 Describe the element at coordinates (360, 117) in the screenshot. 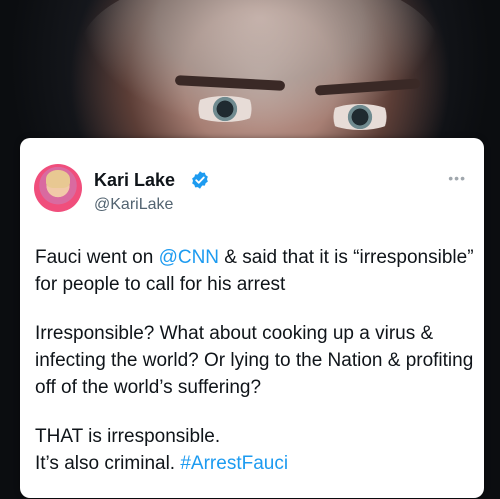

I see `photo-right-eye` at that location.